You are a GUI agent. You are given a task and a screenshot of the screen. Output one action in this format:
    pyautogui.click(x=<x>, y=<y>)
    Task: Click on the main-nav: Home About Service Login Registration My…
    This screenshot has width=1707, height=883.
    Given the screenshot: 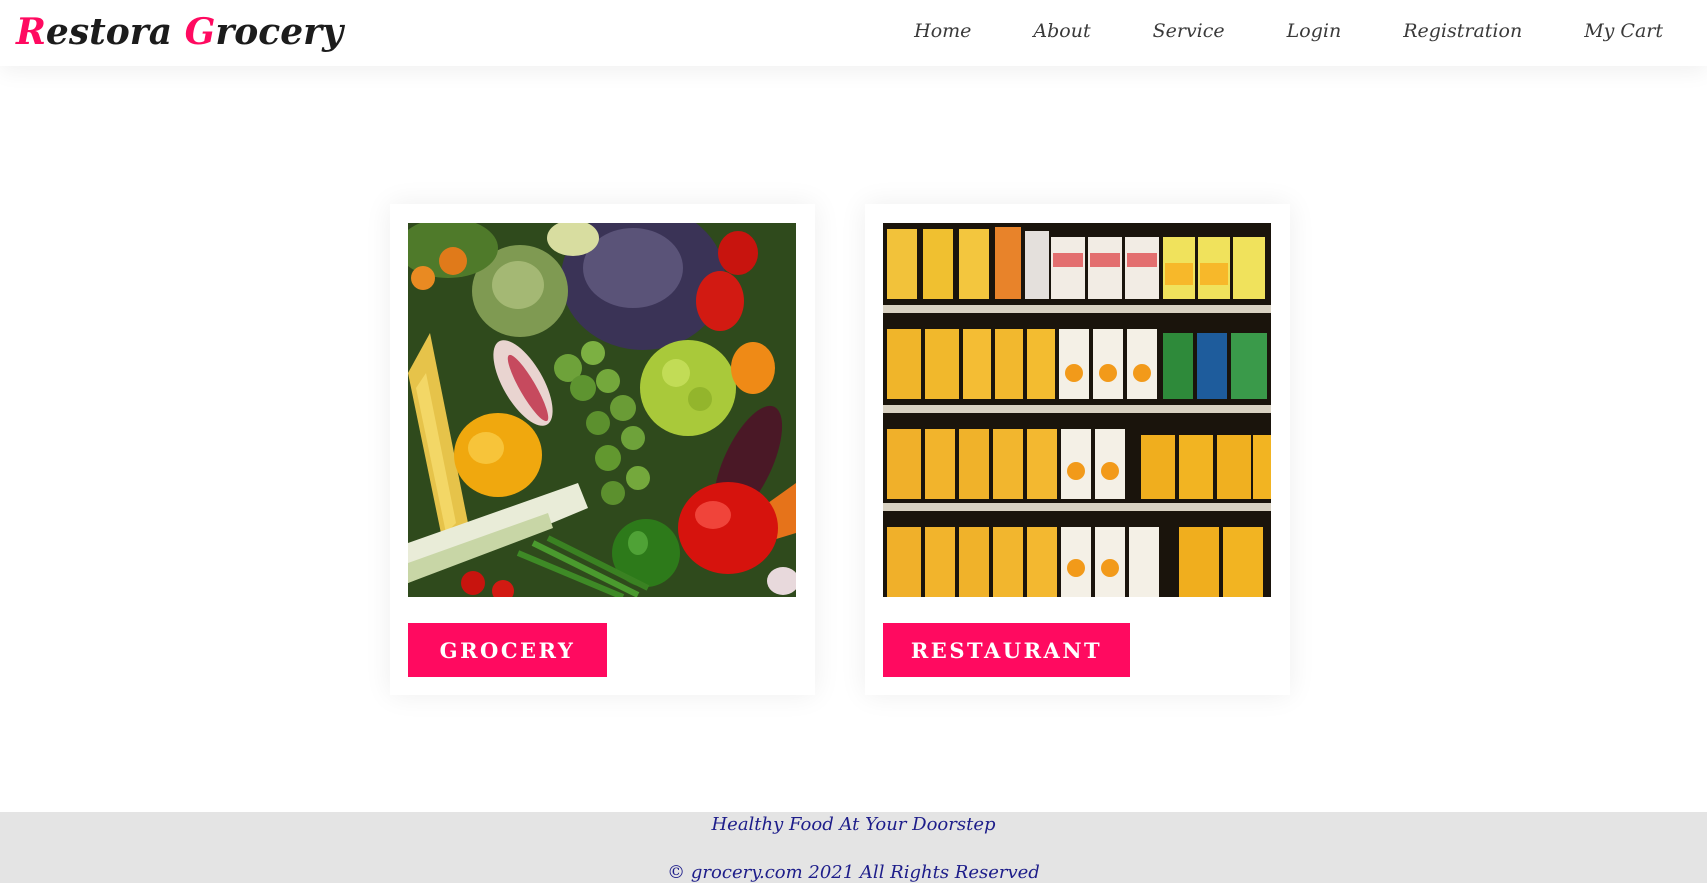 What is the action you would take?
    pyautogui.click(x=1279, y=31)
    